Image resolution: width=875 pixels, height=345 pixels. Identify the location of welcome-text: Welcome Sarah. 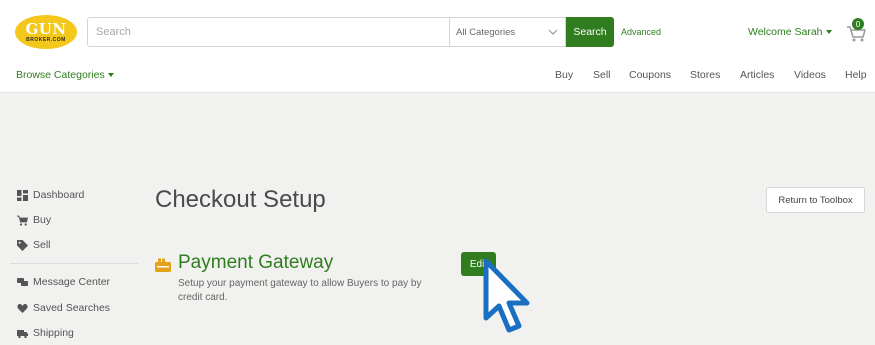
(785, 32).